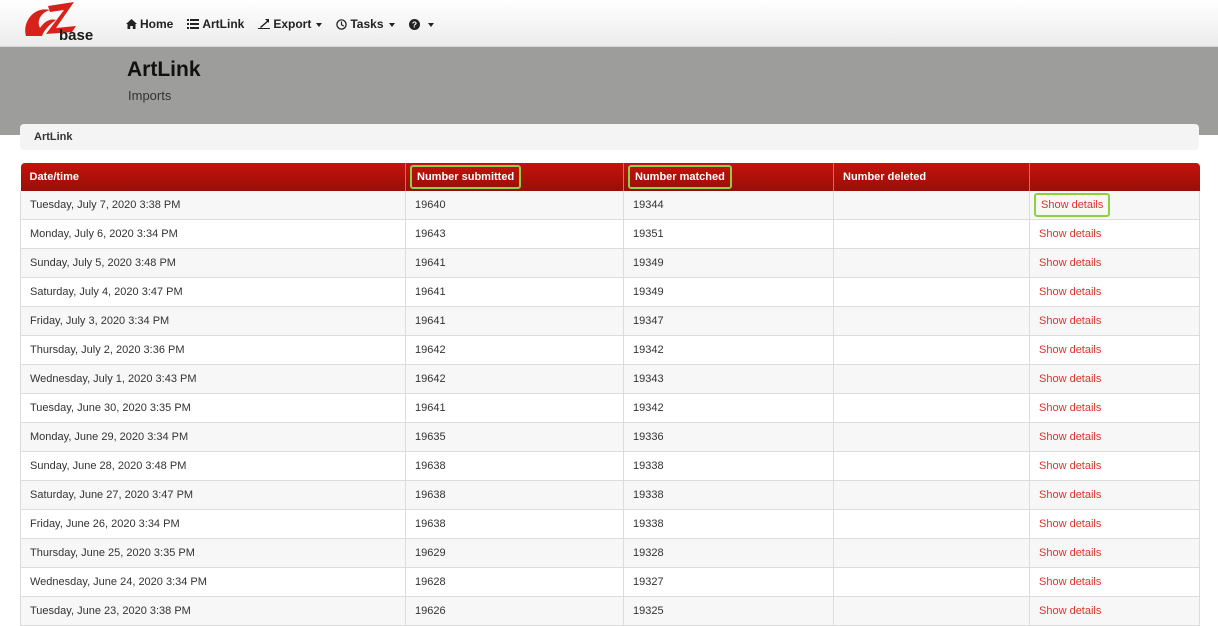  What do you see at coordinates (54, 177) in the screenshot?
I see `column-header-label: Date/time` at bounding box center [54, 177].